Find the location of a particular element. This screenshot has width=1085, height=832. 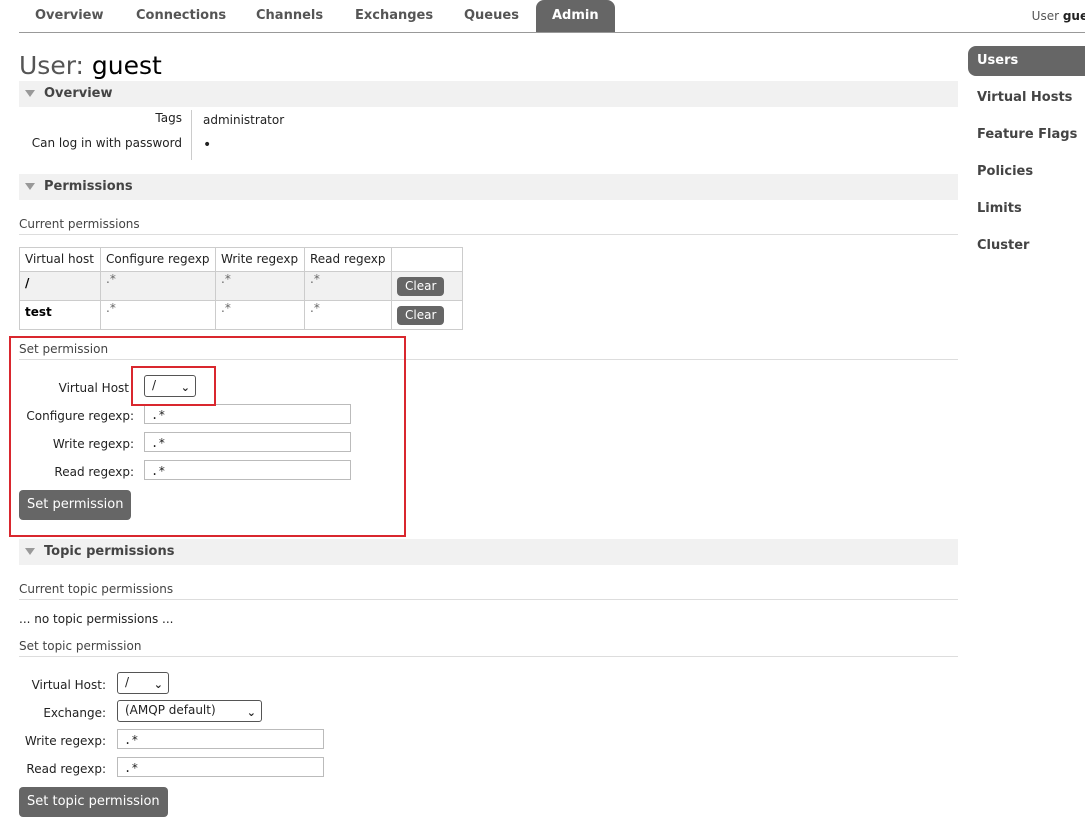

current-topic-permissions-heading: Current topic permissions is located at coordinates (488, 591).